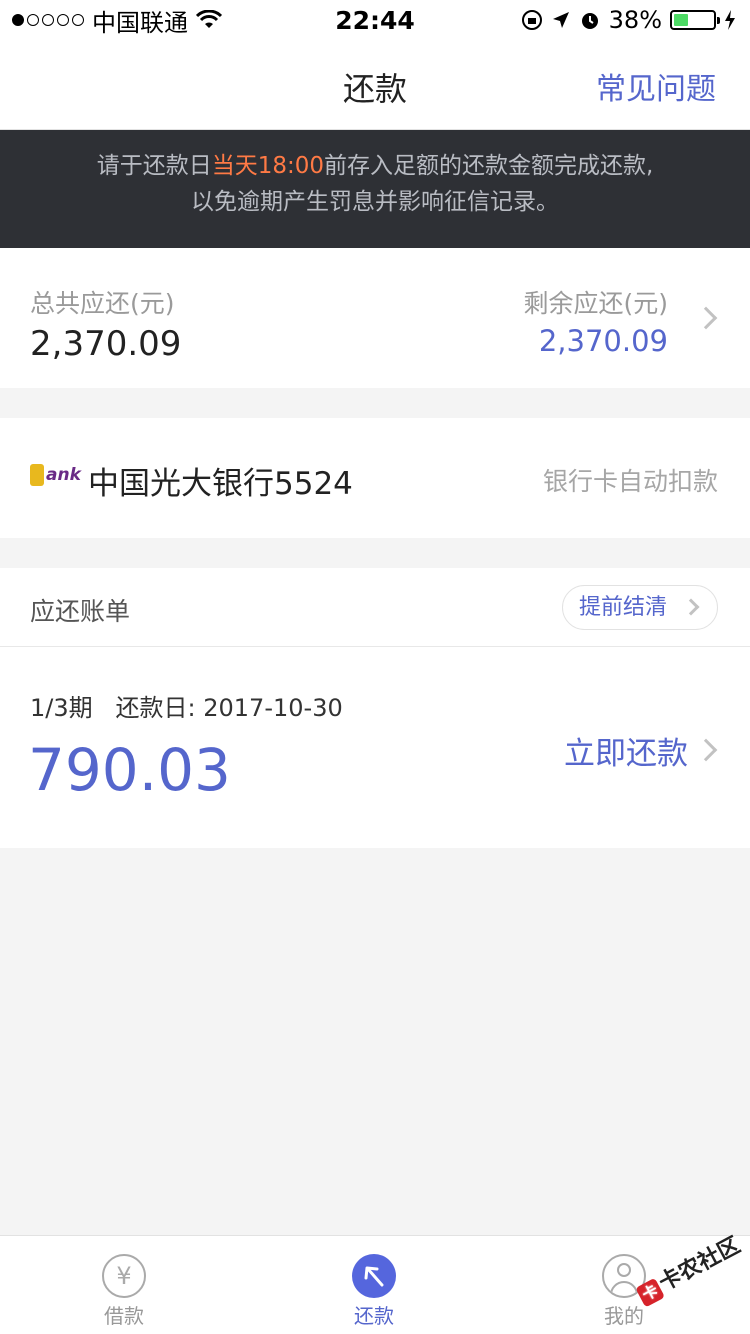 The image size is (750, 1334). I want to click on bill-amount: 790.03, so click(129, 770).